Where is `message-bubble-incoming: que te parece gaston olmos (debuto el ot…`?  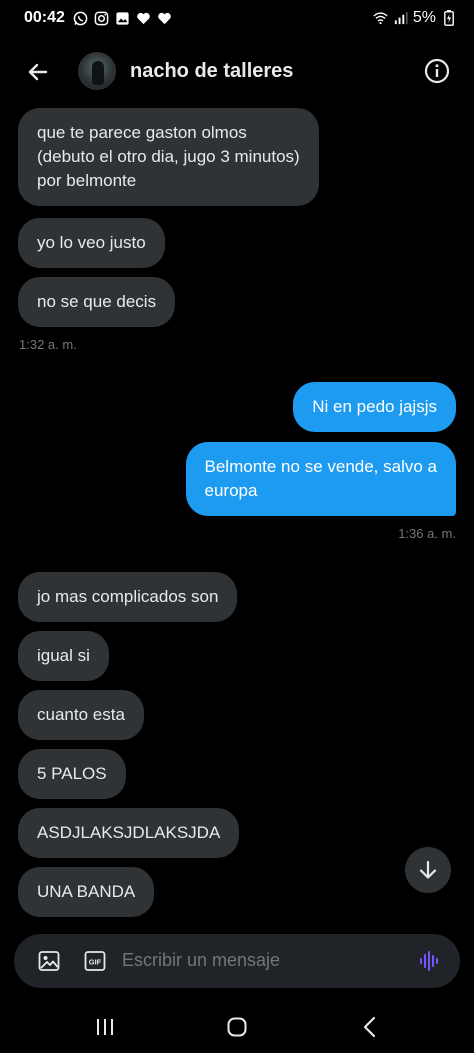
message-bubble-incoming: que te parece gaston olmos (debuto el ot… is located at coordinates (168, 157).